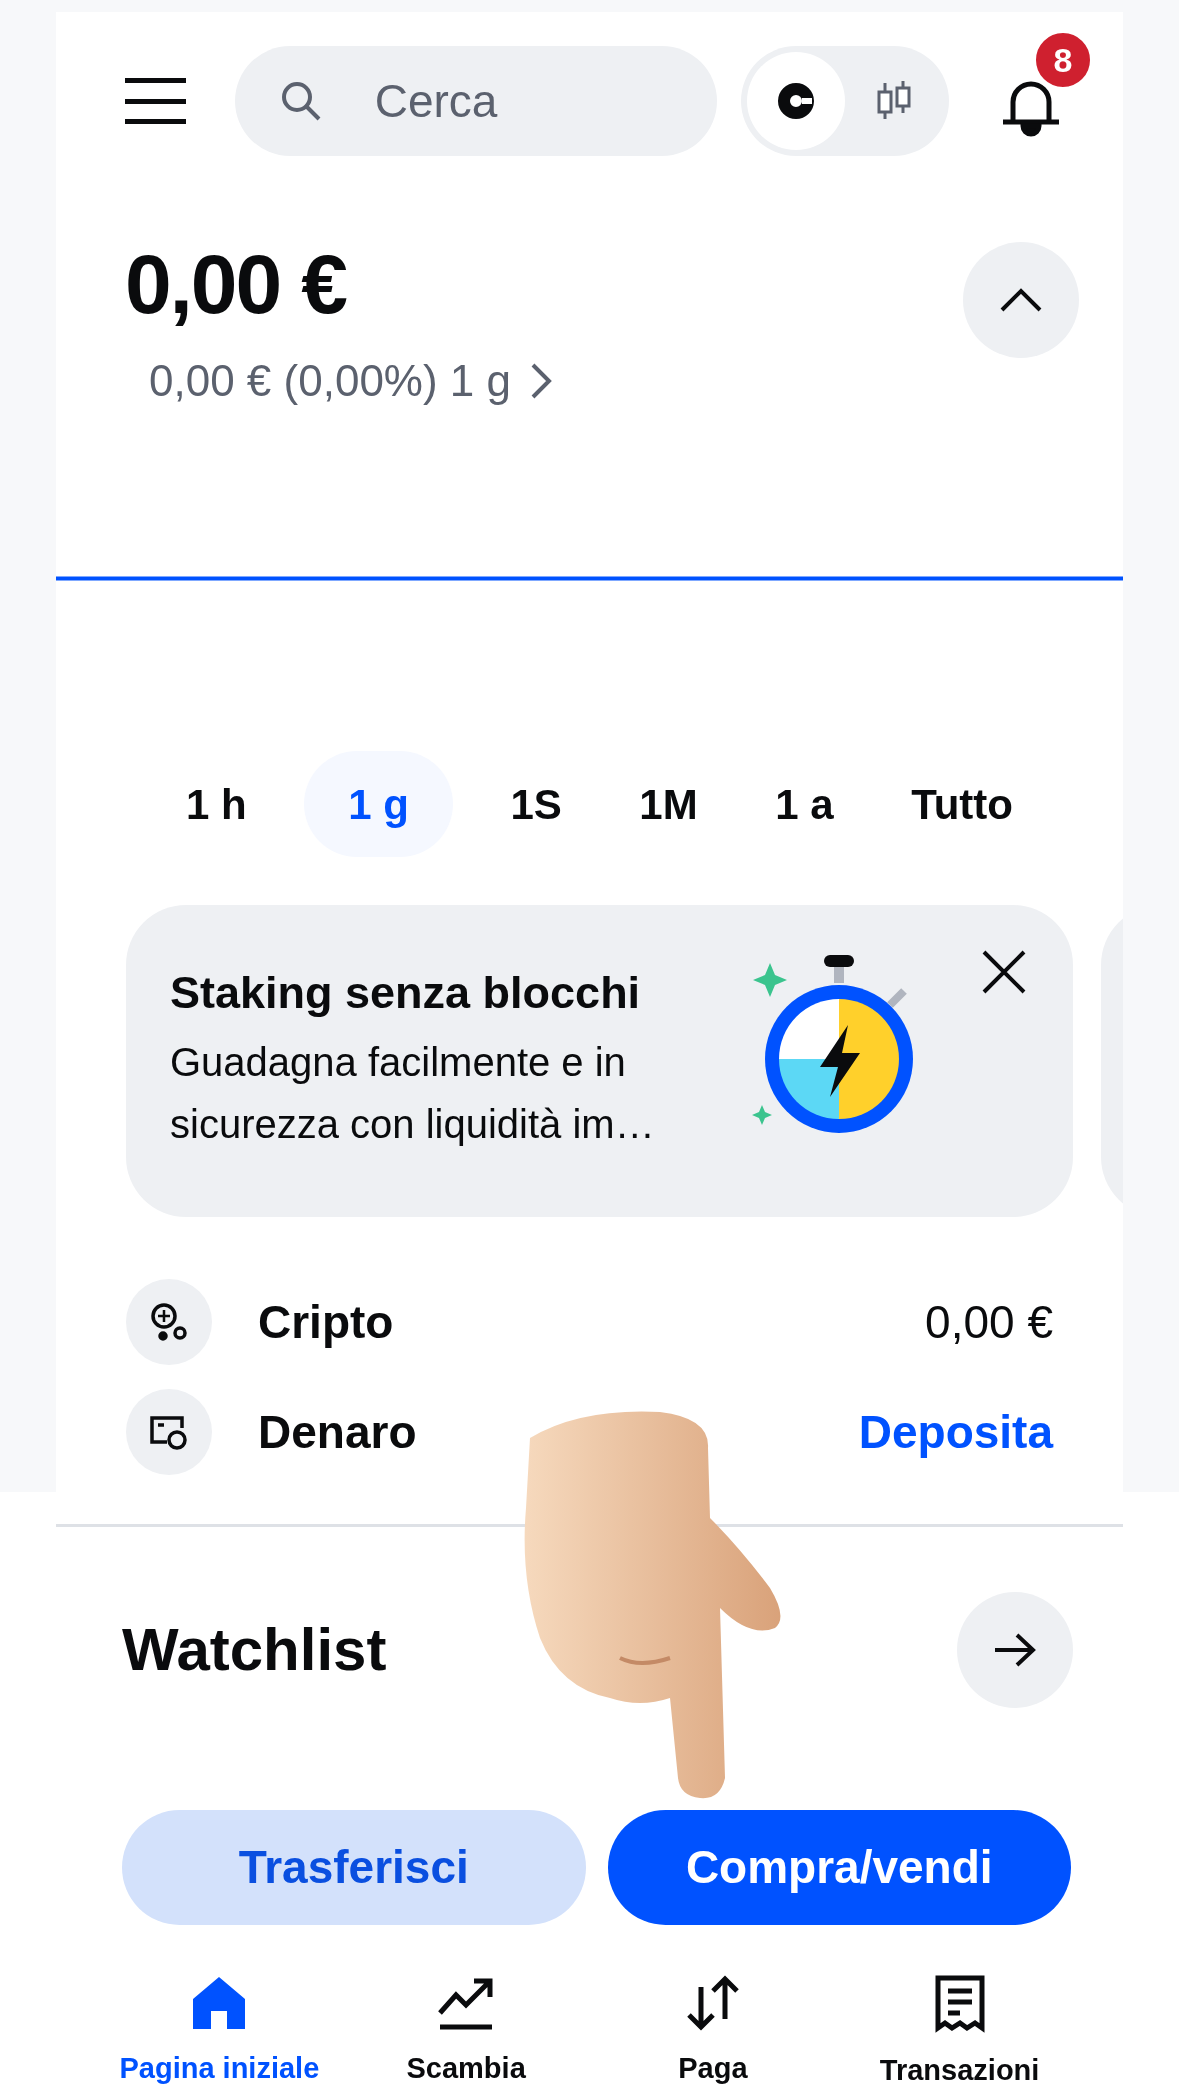 The width and height of the screenshot is (1179, 2096). I want to click on time-range-tab: Tutto, so click(962, 804).